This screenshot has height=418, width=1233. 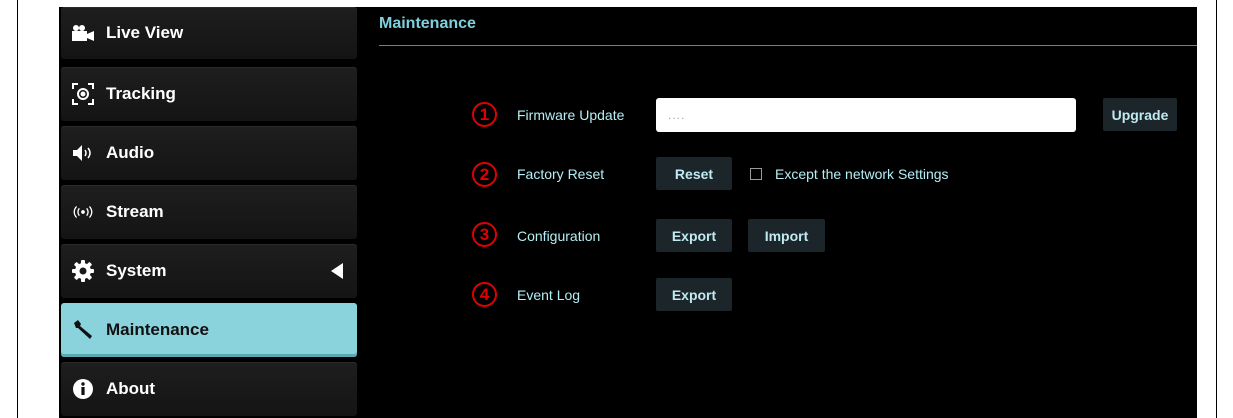 I want to click on row-marker-3: 3, so click(x=484, y=234).